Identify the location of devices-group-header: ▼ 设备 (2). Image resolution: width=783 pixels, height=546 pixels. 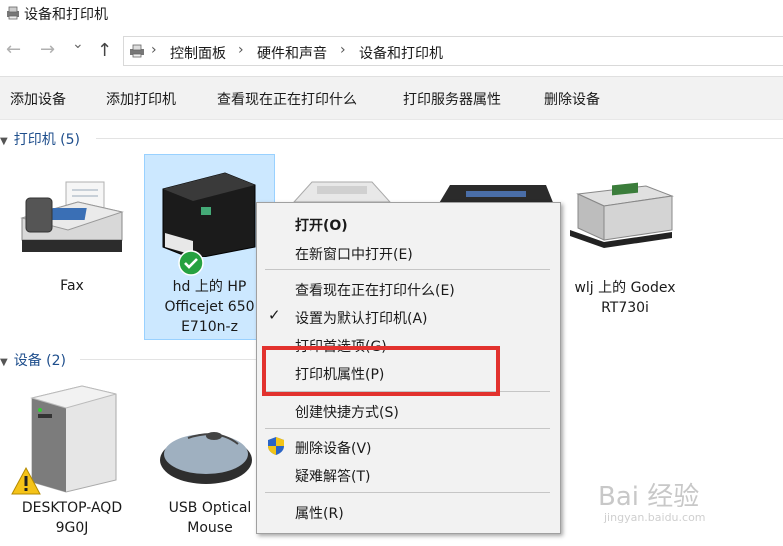
(33, 360).